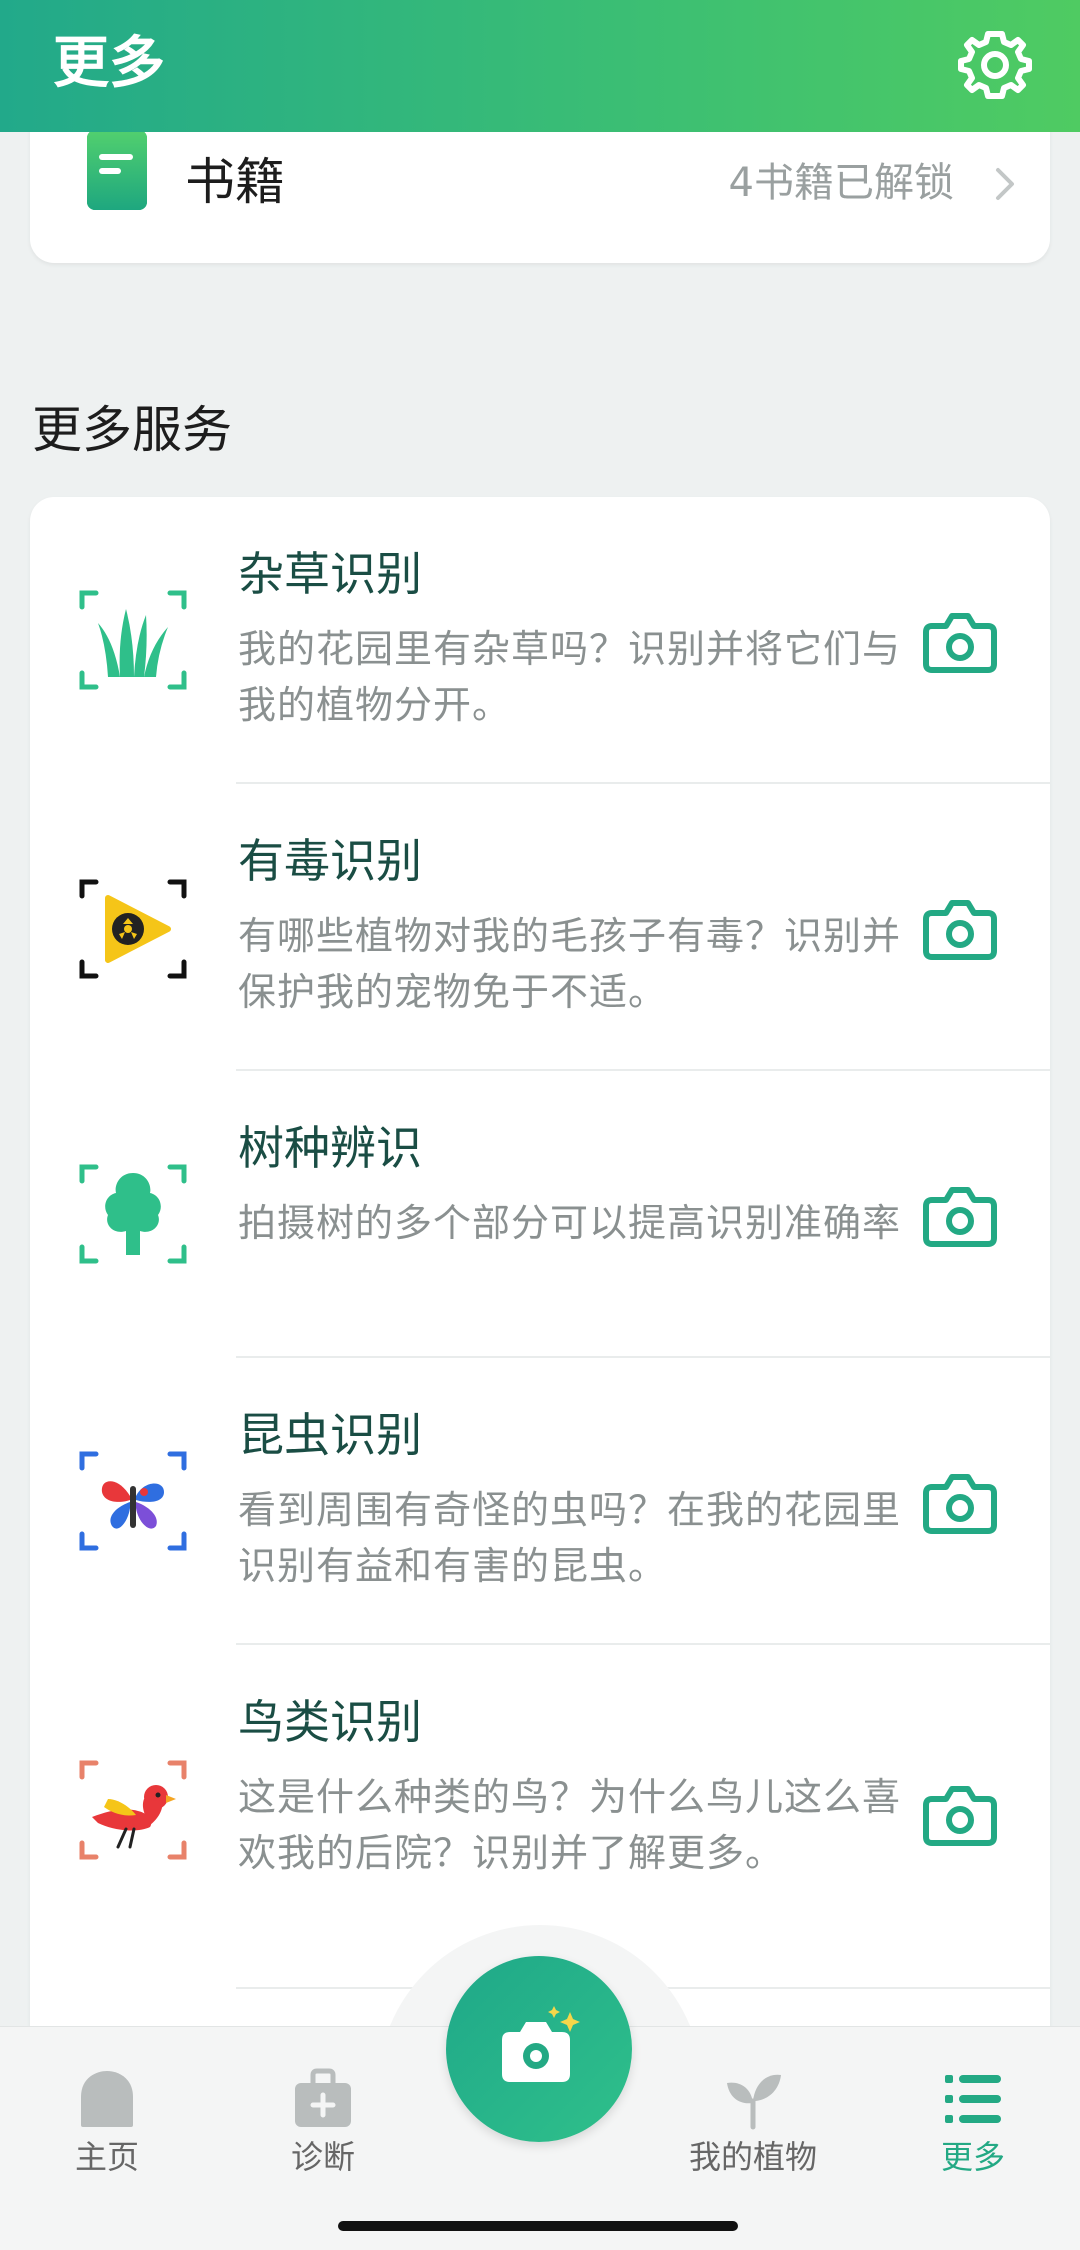 The image size is (1080, 2250). What do you see at coordinates (973, 2132) in the screenshot?
I see `nav-item-more: 更多` at bounding box center [973, 2132].